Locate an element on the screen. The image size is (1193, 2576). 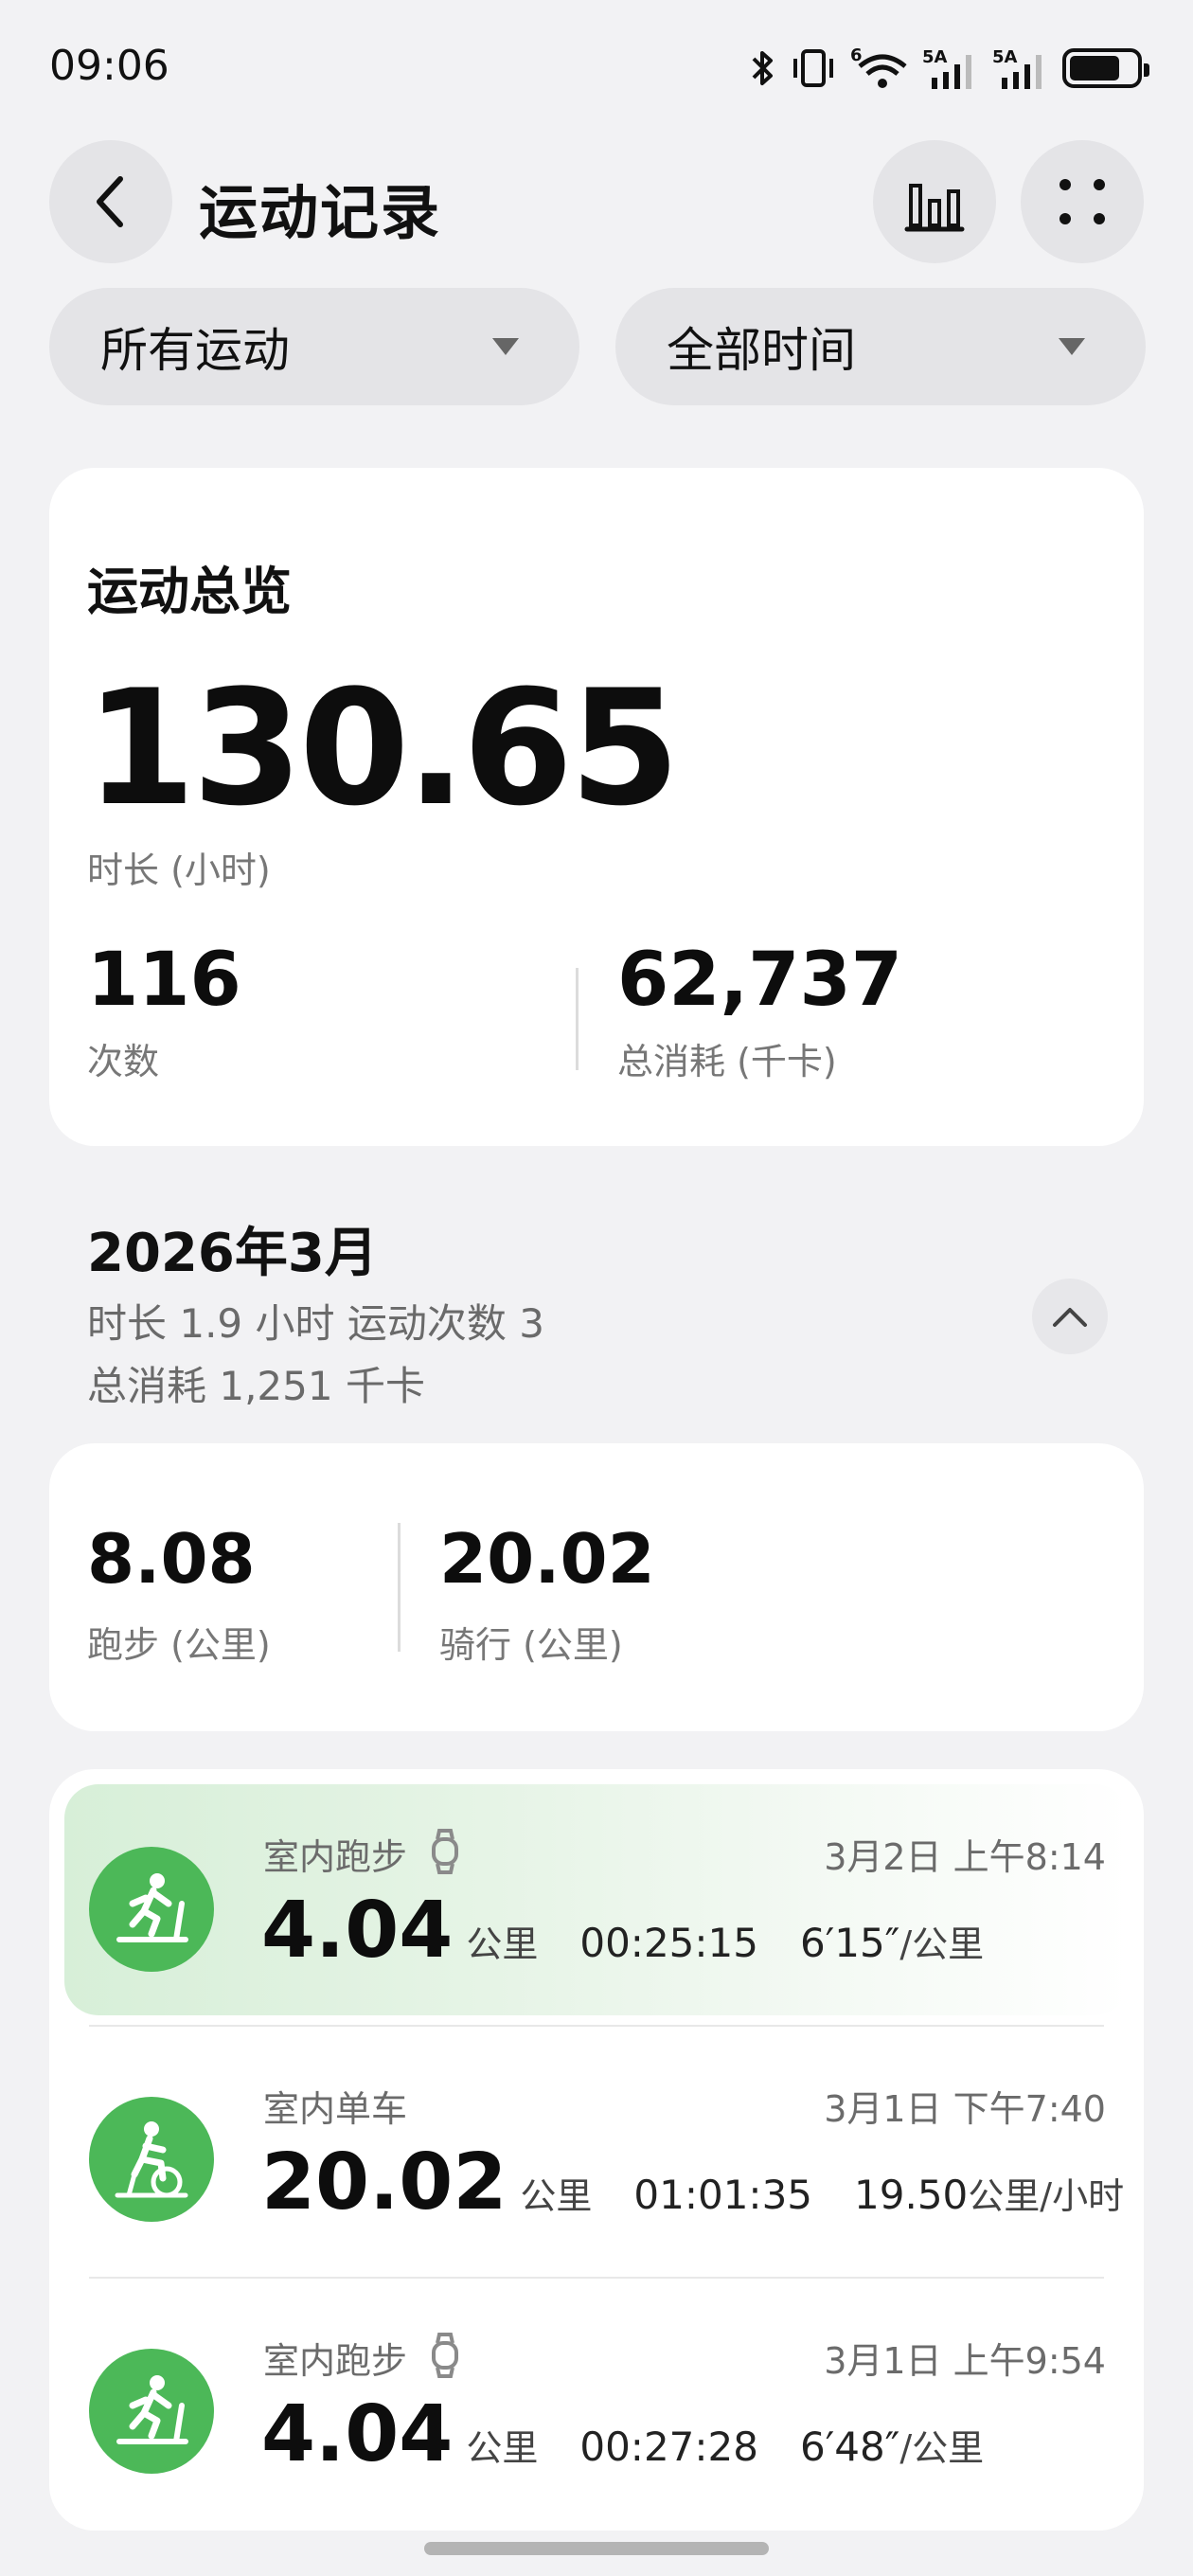
battery-icon is located at coordinates (1105, 68).